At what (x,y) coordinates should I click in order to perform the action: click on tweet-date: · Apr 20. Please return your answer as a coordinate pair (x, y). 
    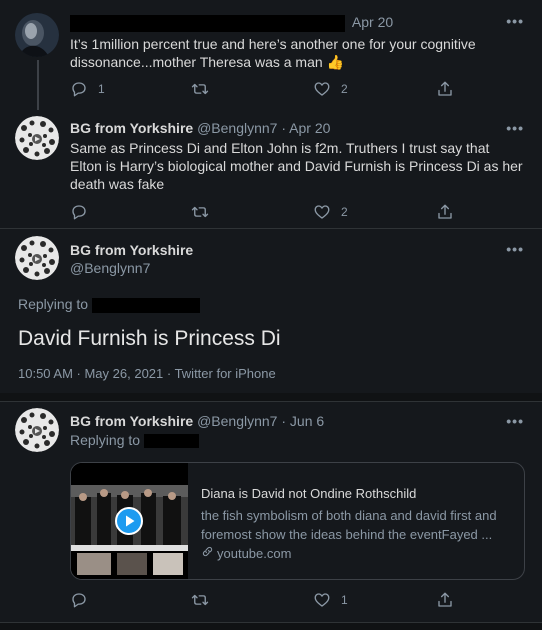
    Looking at the image, I should click on (305, 128).